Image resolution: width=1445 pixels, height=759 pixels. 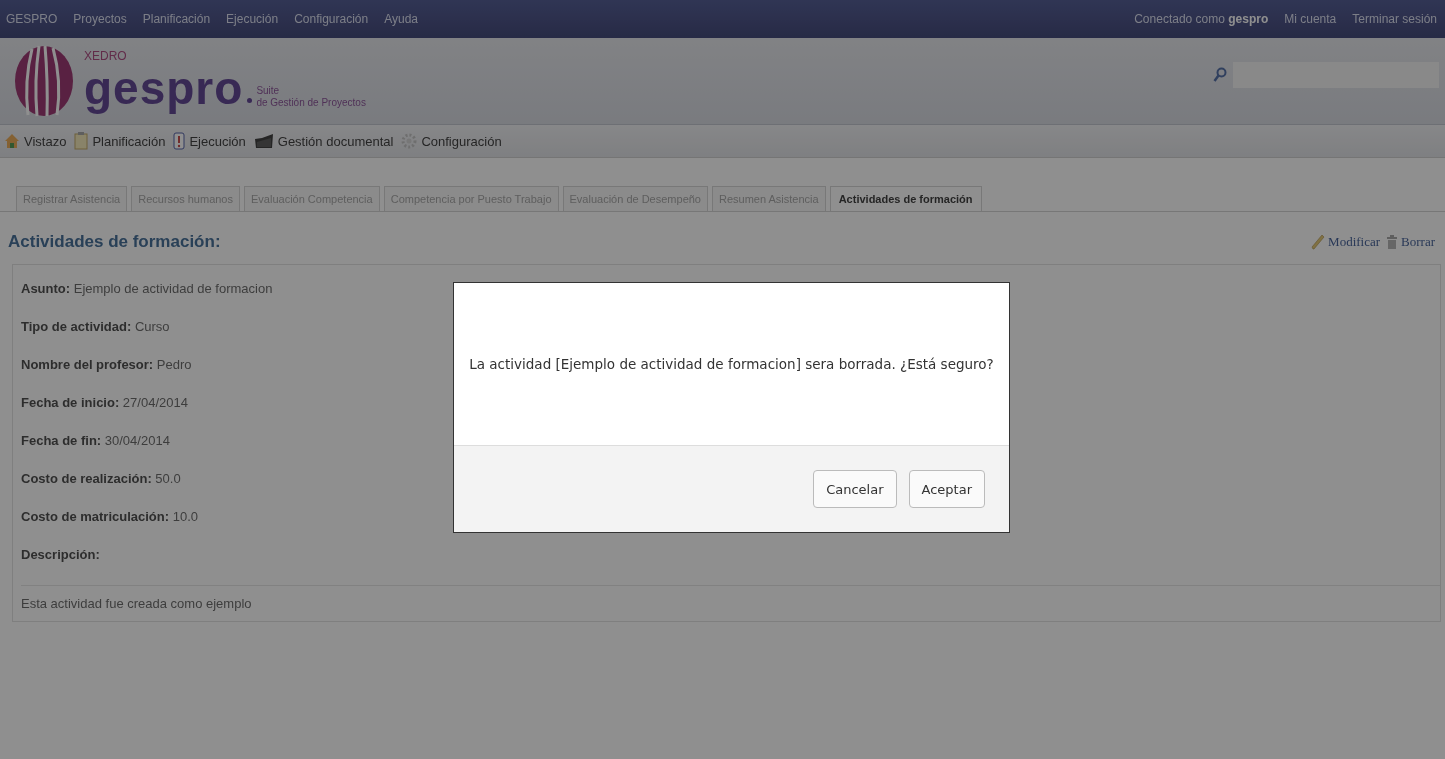 I want to click on account-link: Terminar sesión, so click(x=1394, y=19).